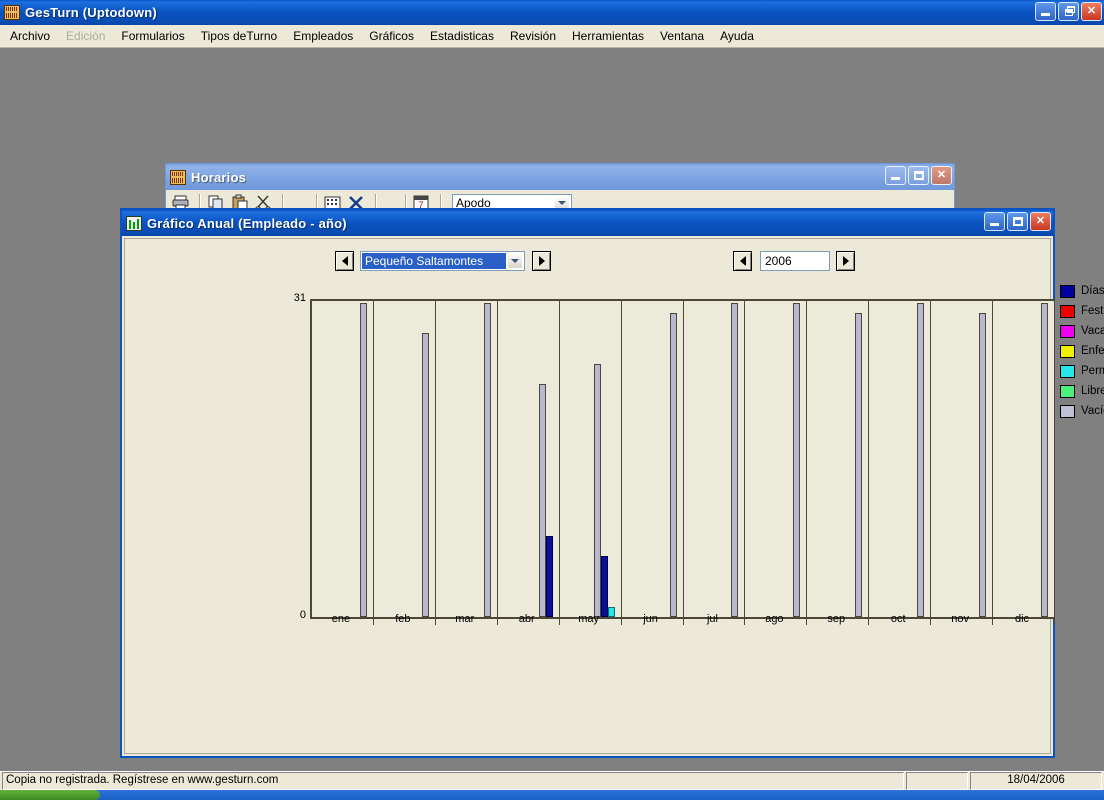  I want to click on legend-item: Días trabajados, so click(1082, 291).